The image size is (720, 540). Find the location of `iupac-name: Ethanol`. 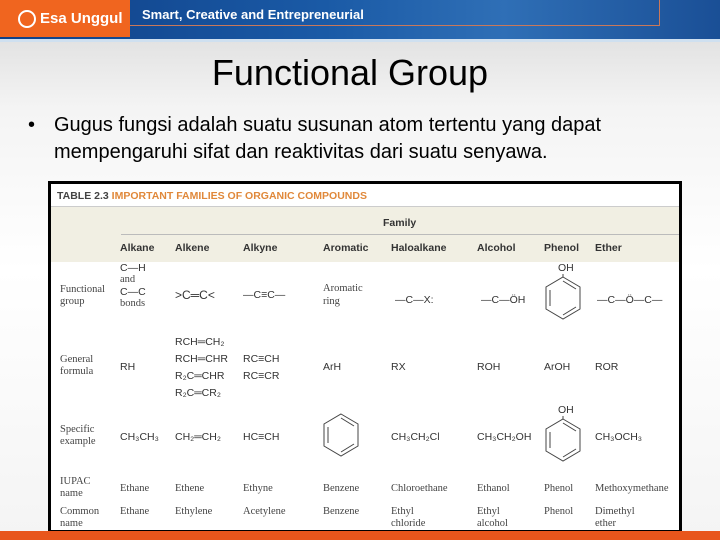

iupac-name: Ethanol is located at coordinates (493, 488).